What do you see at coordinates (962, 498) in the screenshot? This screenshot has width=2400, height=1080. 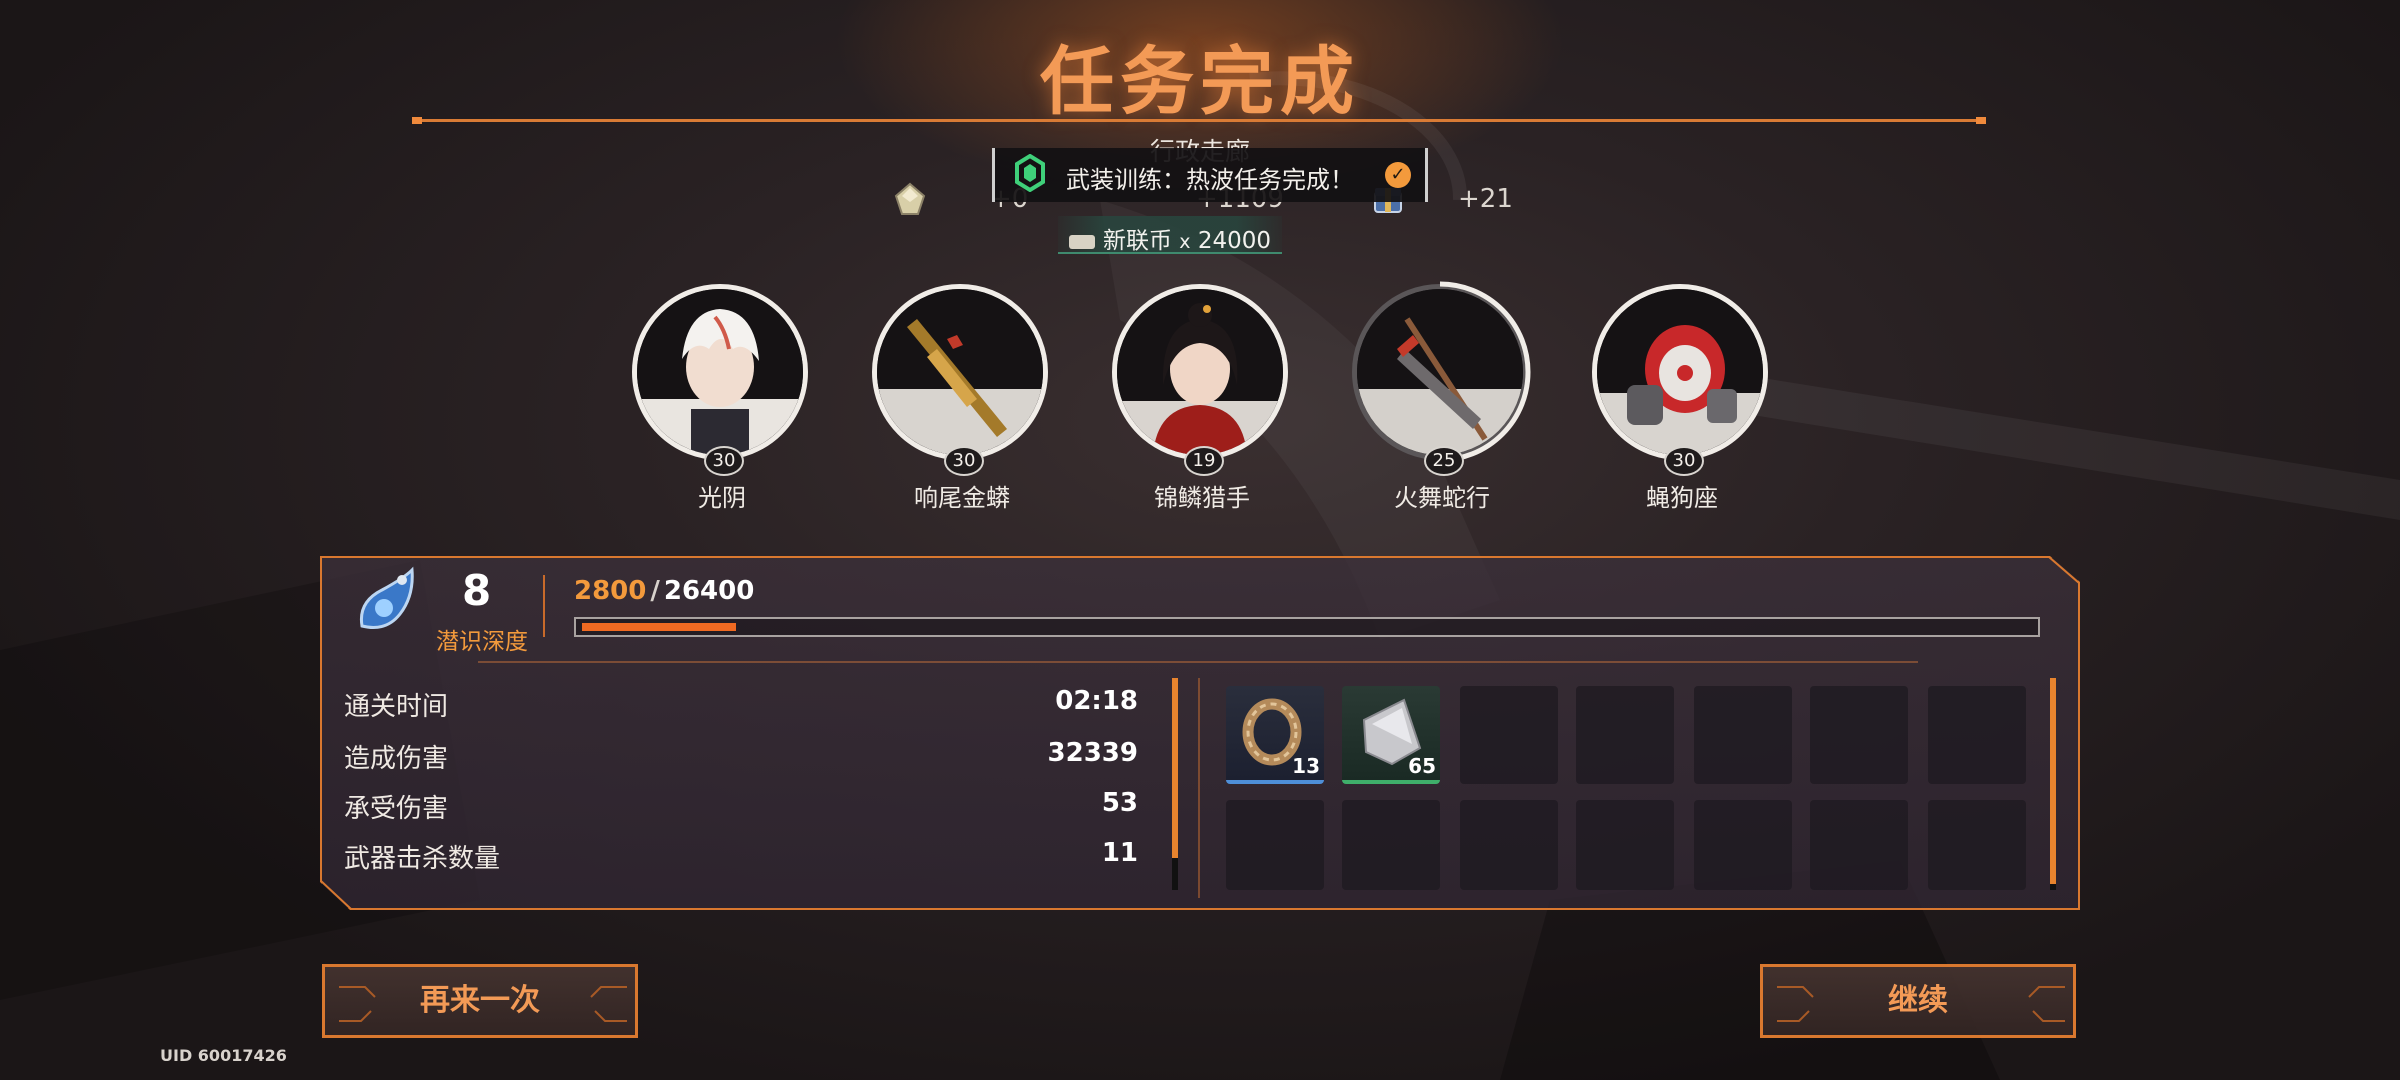 I see `member-name: 响尾金蟒` at bounding box center [962, 498].